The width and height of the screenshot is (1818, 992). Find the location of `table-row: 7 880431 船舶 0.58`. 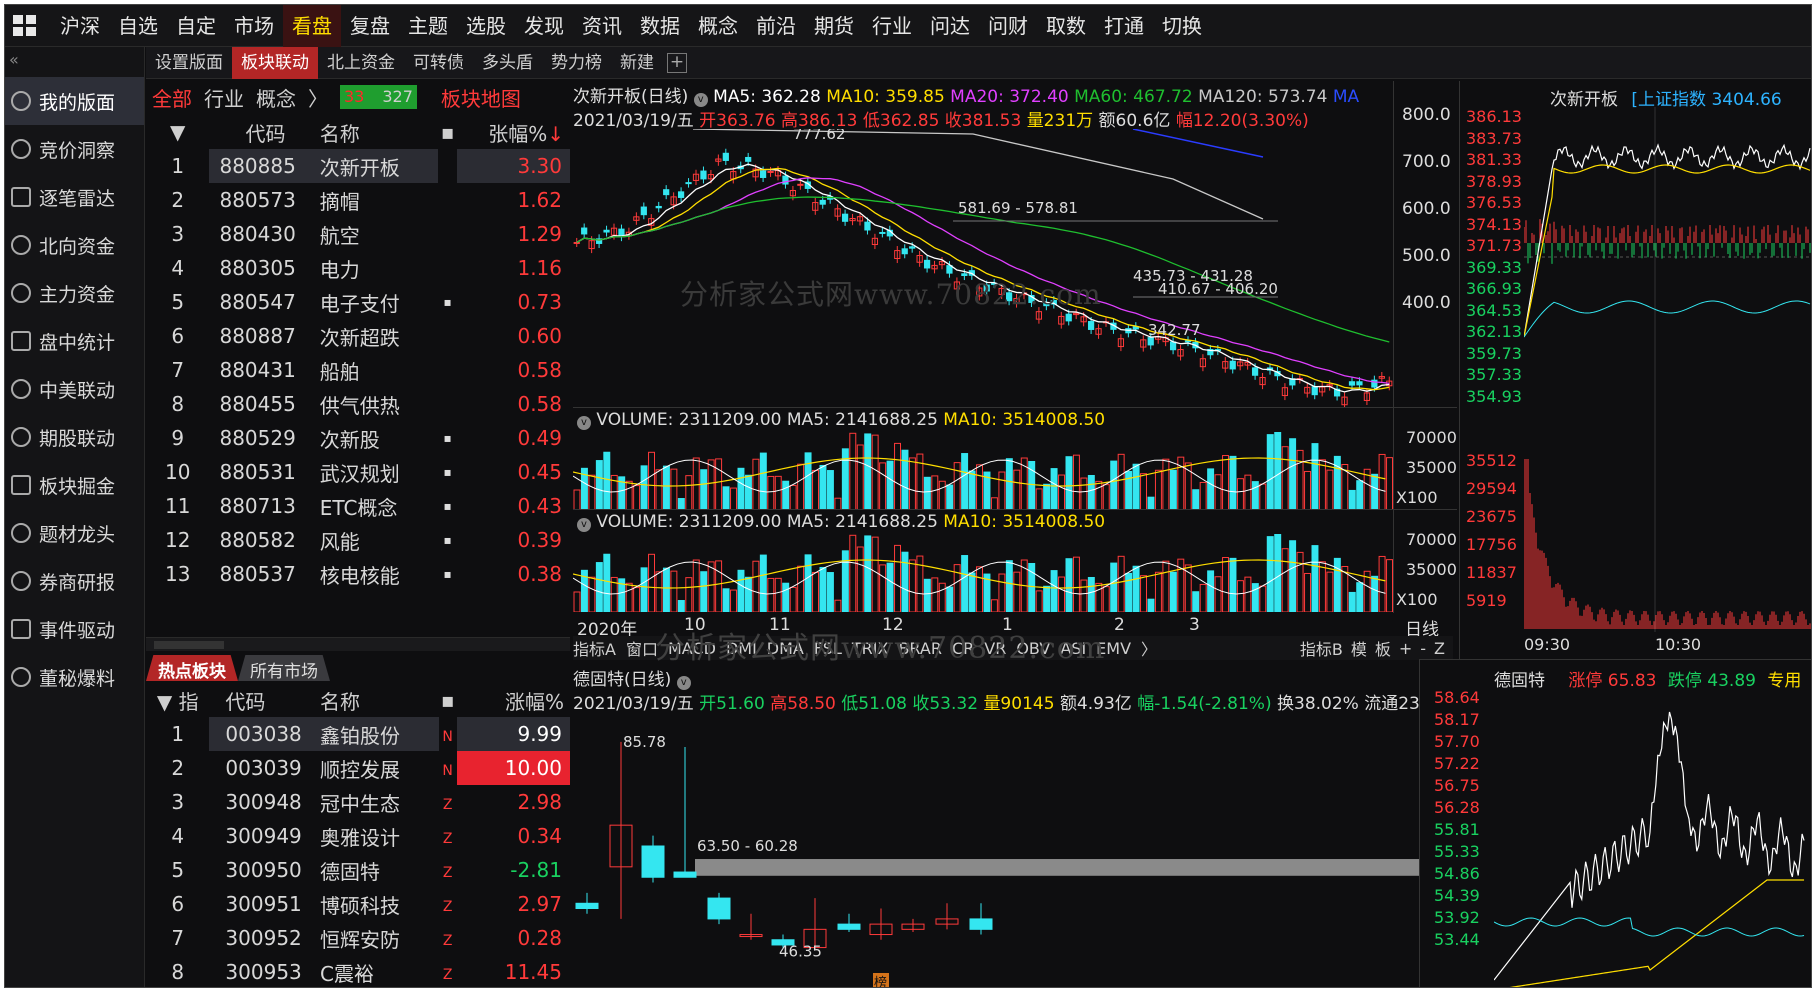

table-row: 7 880431 船舶 0.58 is located at coordinates (358, 370).